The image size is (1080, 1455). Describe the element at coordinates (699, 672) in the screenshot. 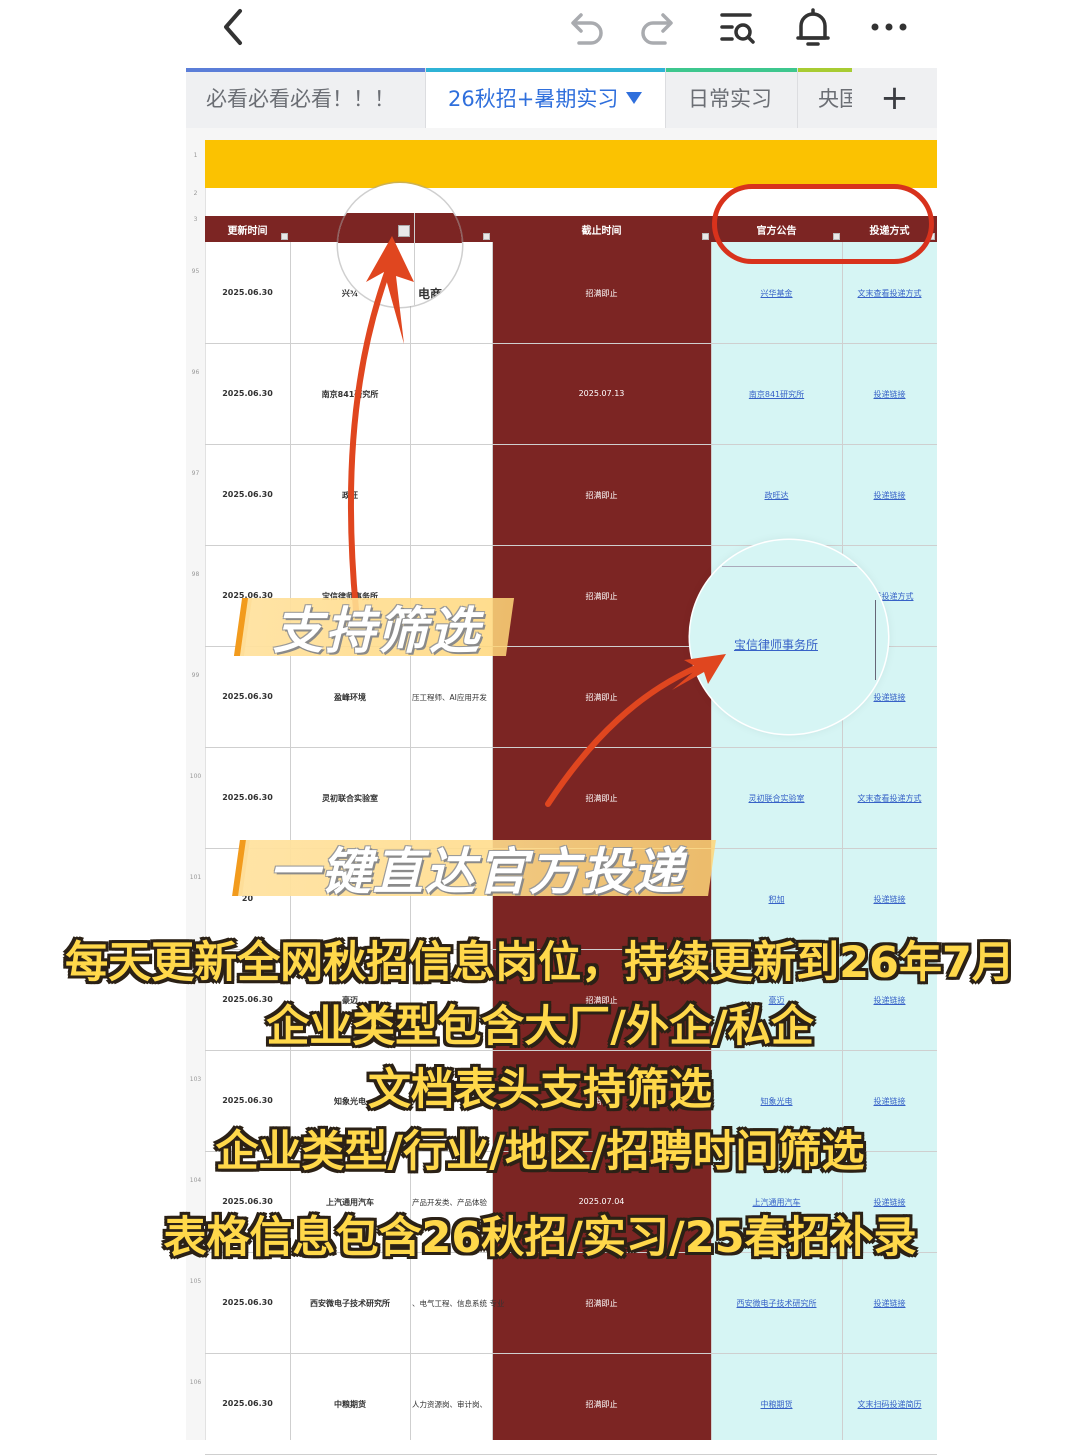

I see `arrowhead-right-icon` at that location.